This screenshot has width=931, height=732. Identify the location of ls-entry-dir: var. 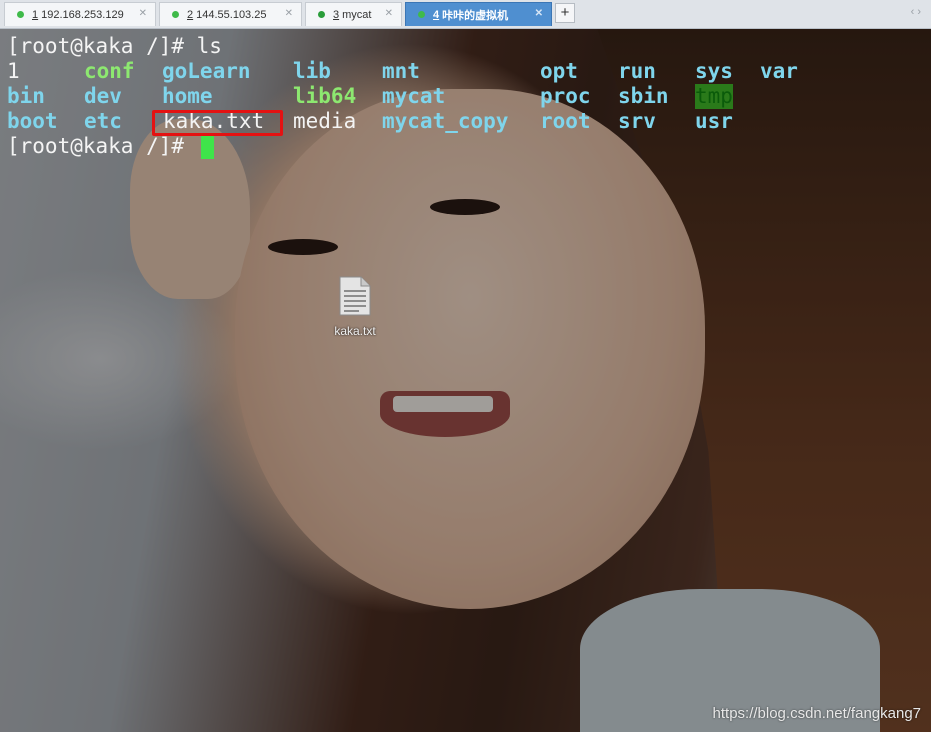
(779, 71).